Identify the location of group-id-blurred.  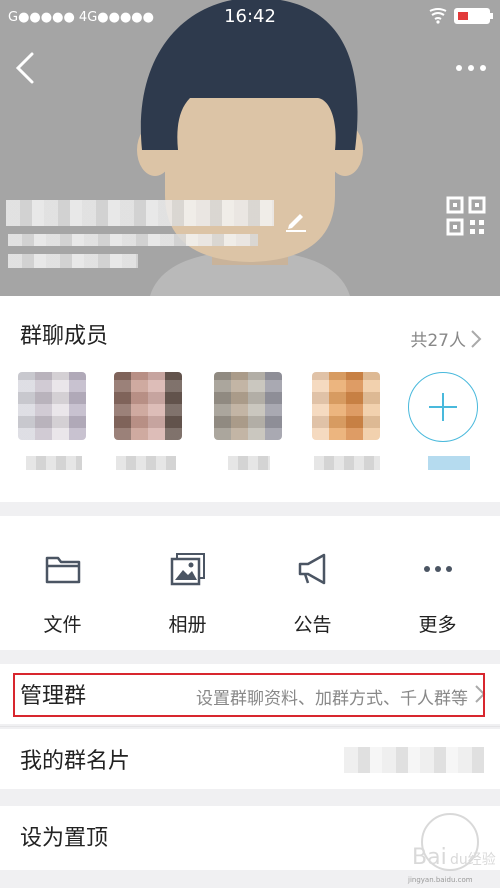
(133, 240).